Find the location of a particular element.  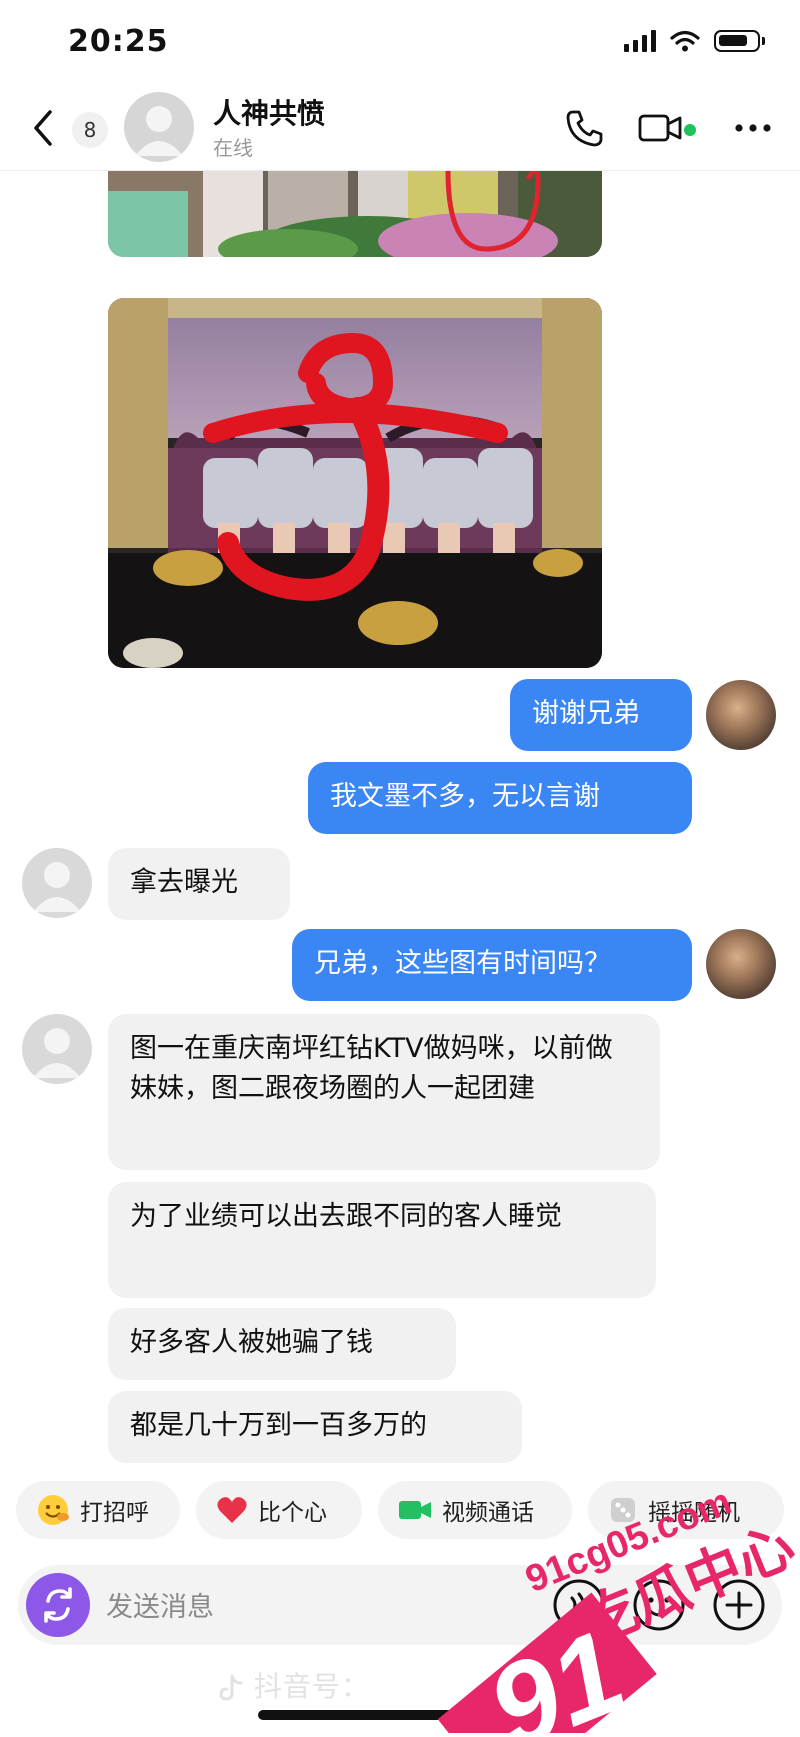

incoming-message: 图一在重庆南坪红钻KTV做妈咪，以前做妹妹，图二跟夜场圈的人一起团建 is located at coordinates (384, 1092).